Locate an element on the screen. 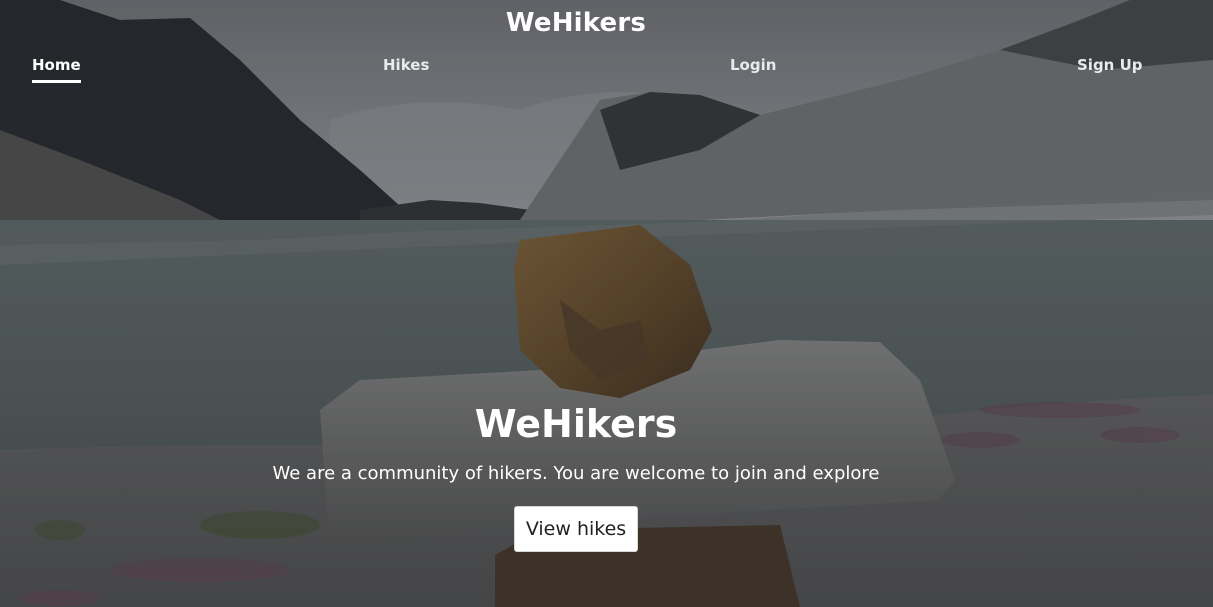 This screenshot has height=607, width=1213. nav-item-home: Home is located at coordinates (56, 69).